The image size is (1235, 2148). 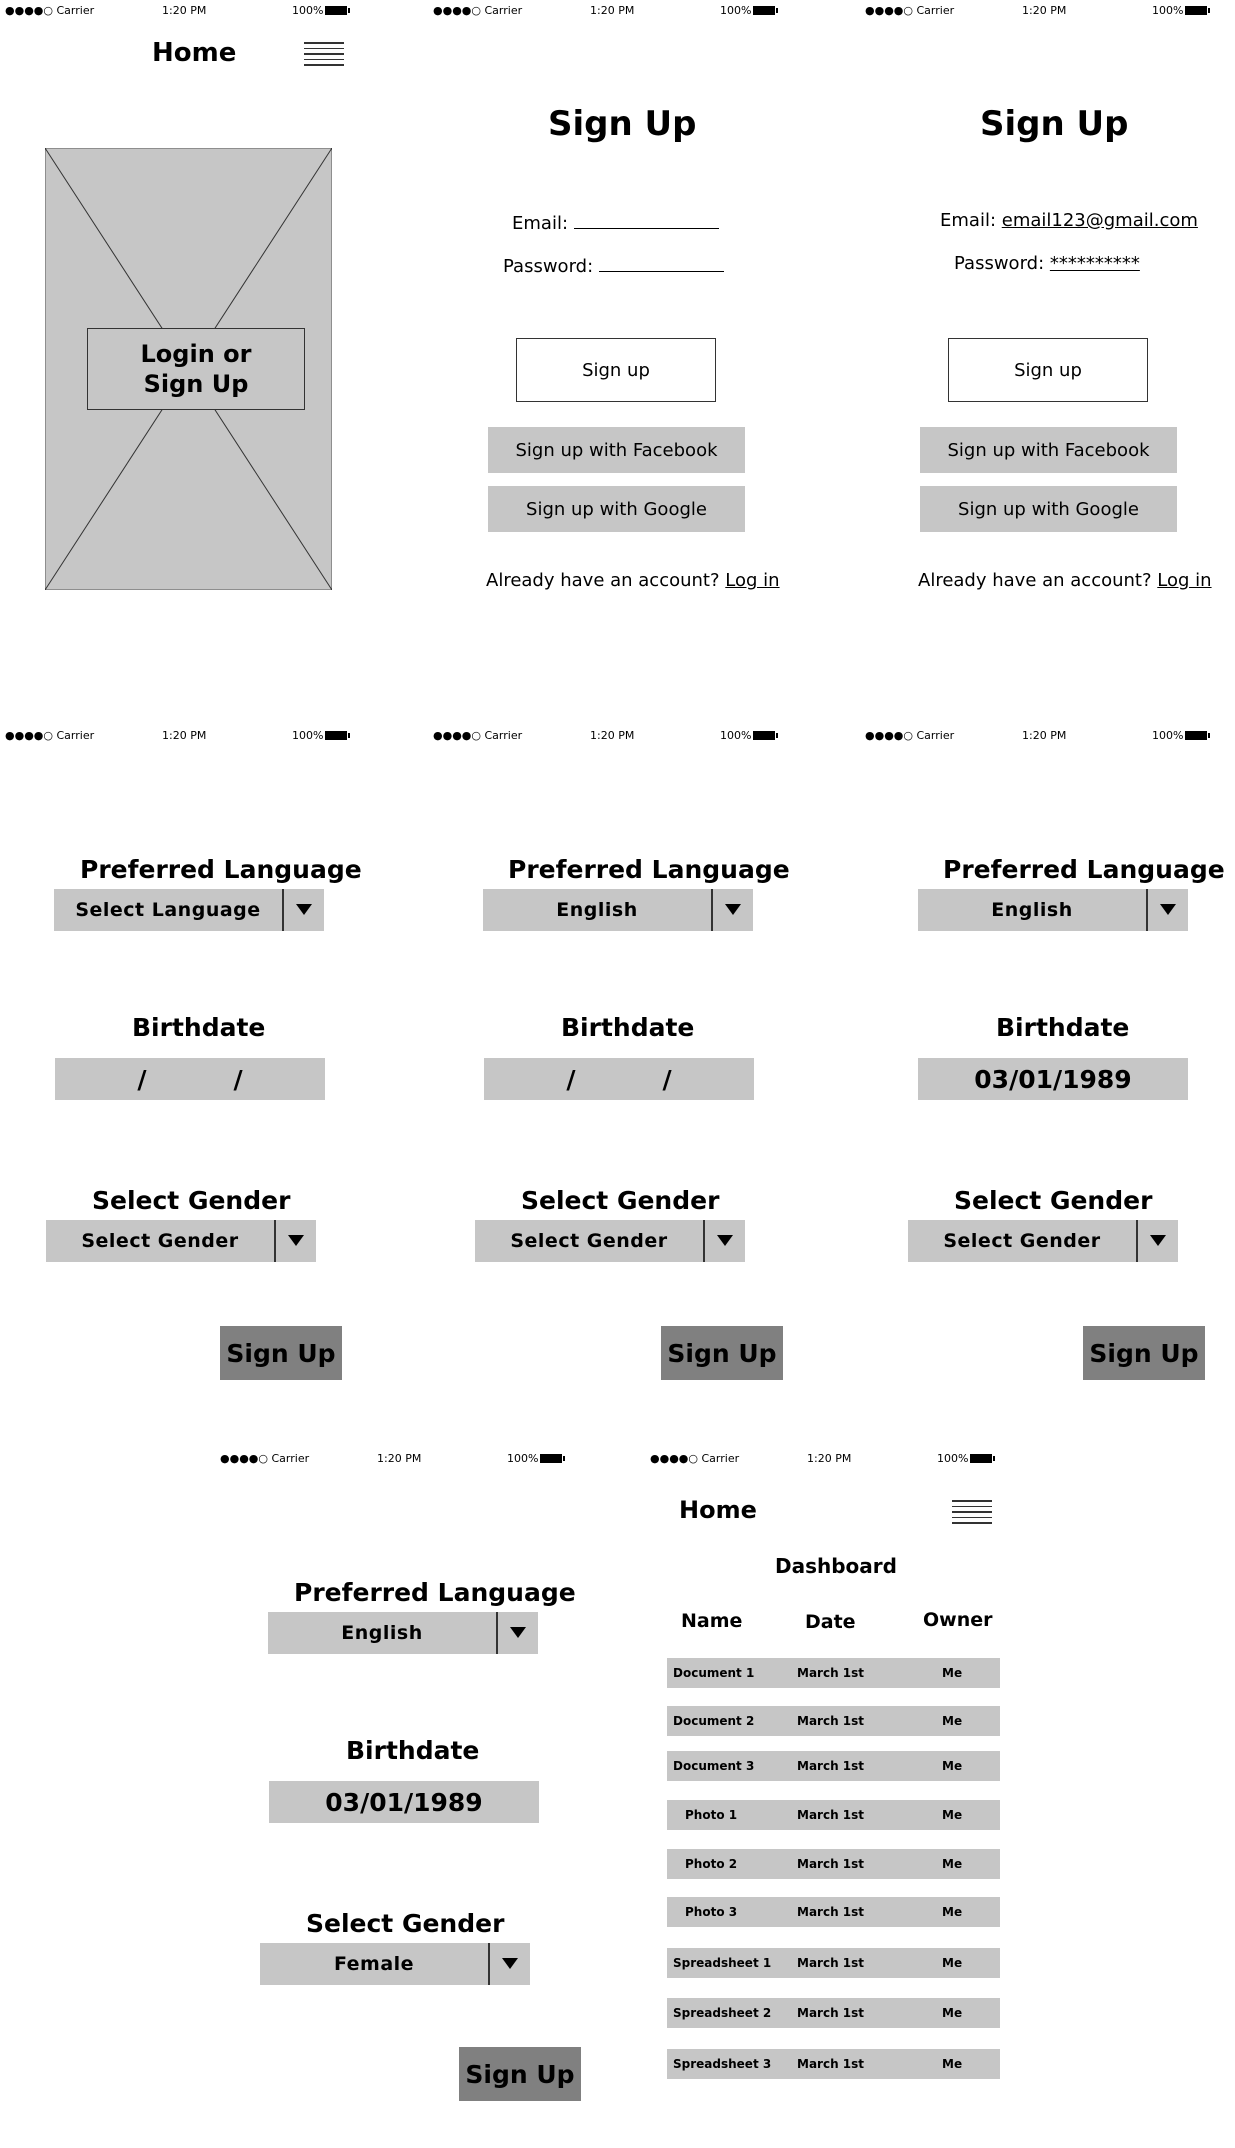 I want to click on table-row: Document 3 March 1st Me, so click(x=833, y=1766).